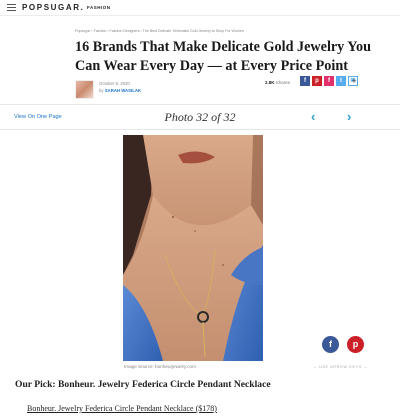 The image size is (400, 416). Describe the element at coordinates (283, 82) in the screenshot. I see `share-count-label: Shares` at that location.